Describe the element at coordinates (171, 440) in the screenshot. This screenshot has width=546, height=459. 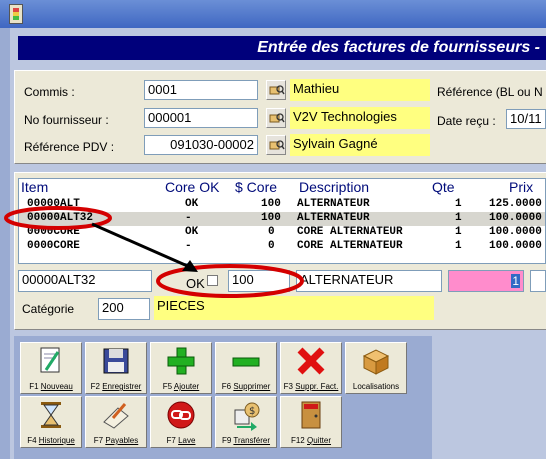
I see `toolbar-key: F7` at that location.